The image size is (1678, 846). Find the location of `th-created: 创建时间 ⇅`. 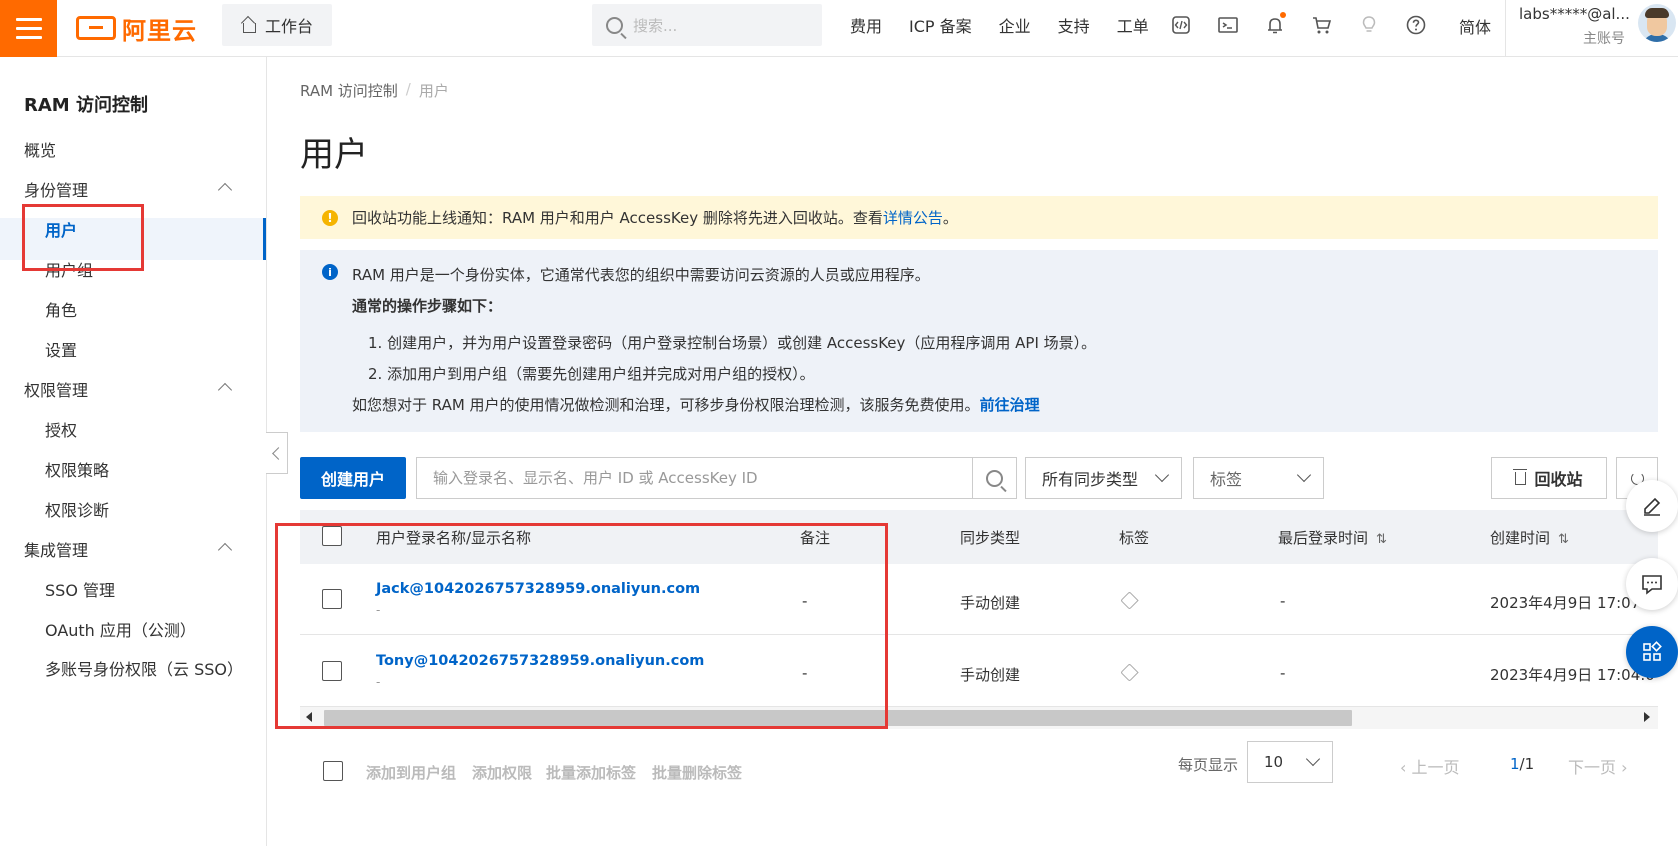

th-created: 创建时间 ⇅ is located at coordinates (1529, 537).